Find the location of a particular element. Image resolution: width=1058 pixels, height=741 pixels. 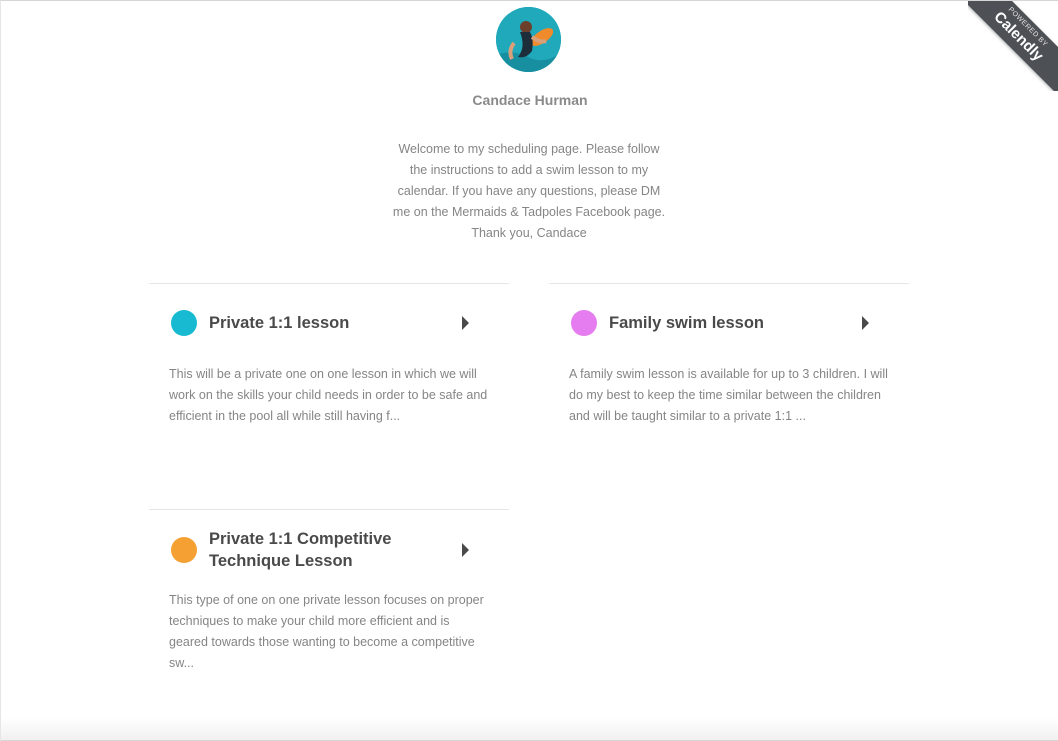

avatar is located at coordinates (528, 39).